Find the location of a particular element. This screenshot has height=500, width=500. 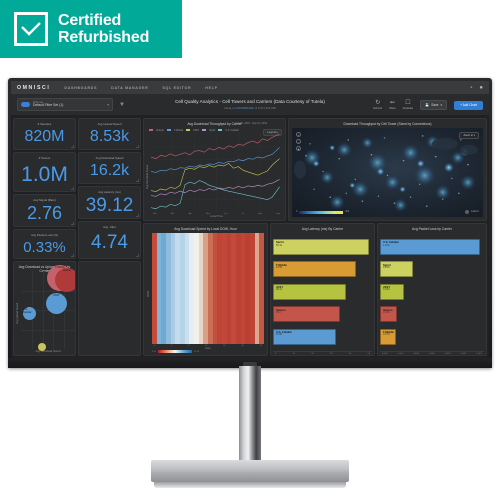

map-canvas: + − ▲ Zoom to ▾ 0 40k mapbox is located at coordinates (387, 172).